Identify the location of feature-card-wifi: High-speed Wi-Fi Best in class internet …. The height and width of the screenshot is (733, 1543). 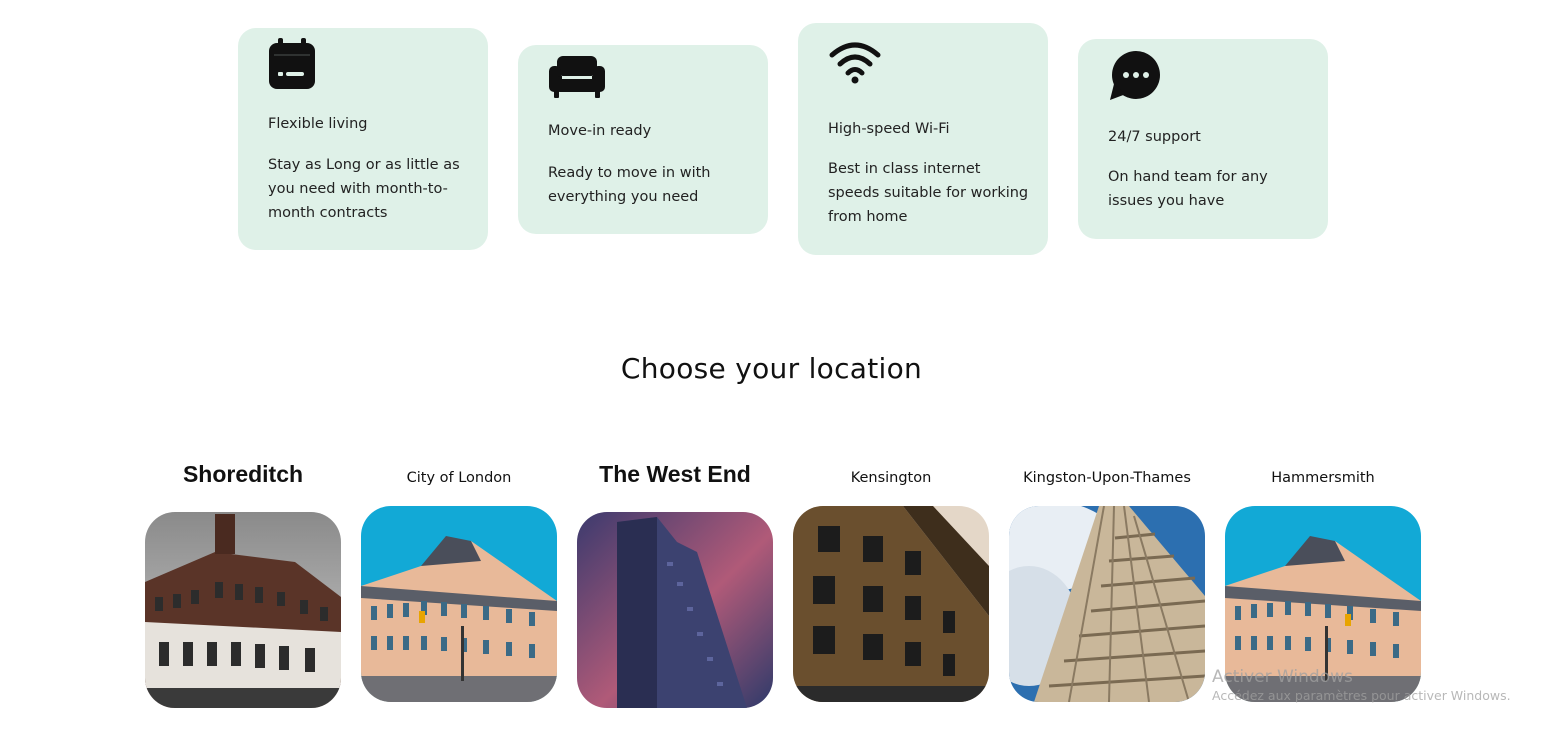
(923, 139).